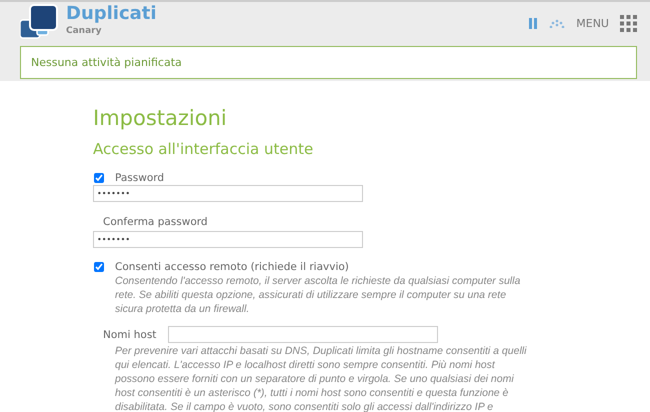  I want to click on page-title: Impostazioni, so click(160, 118).